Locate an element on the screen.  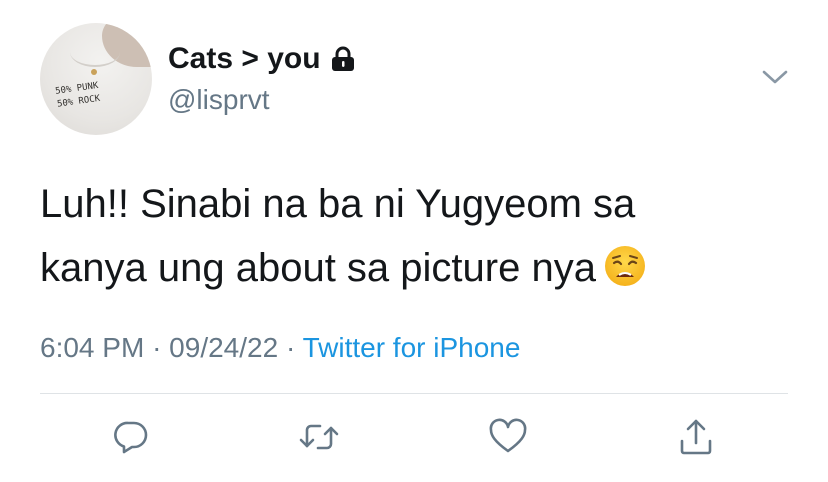
like-icon is located at coordinates (508, 435).